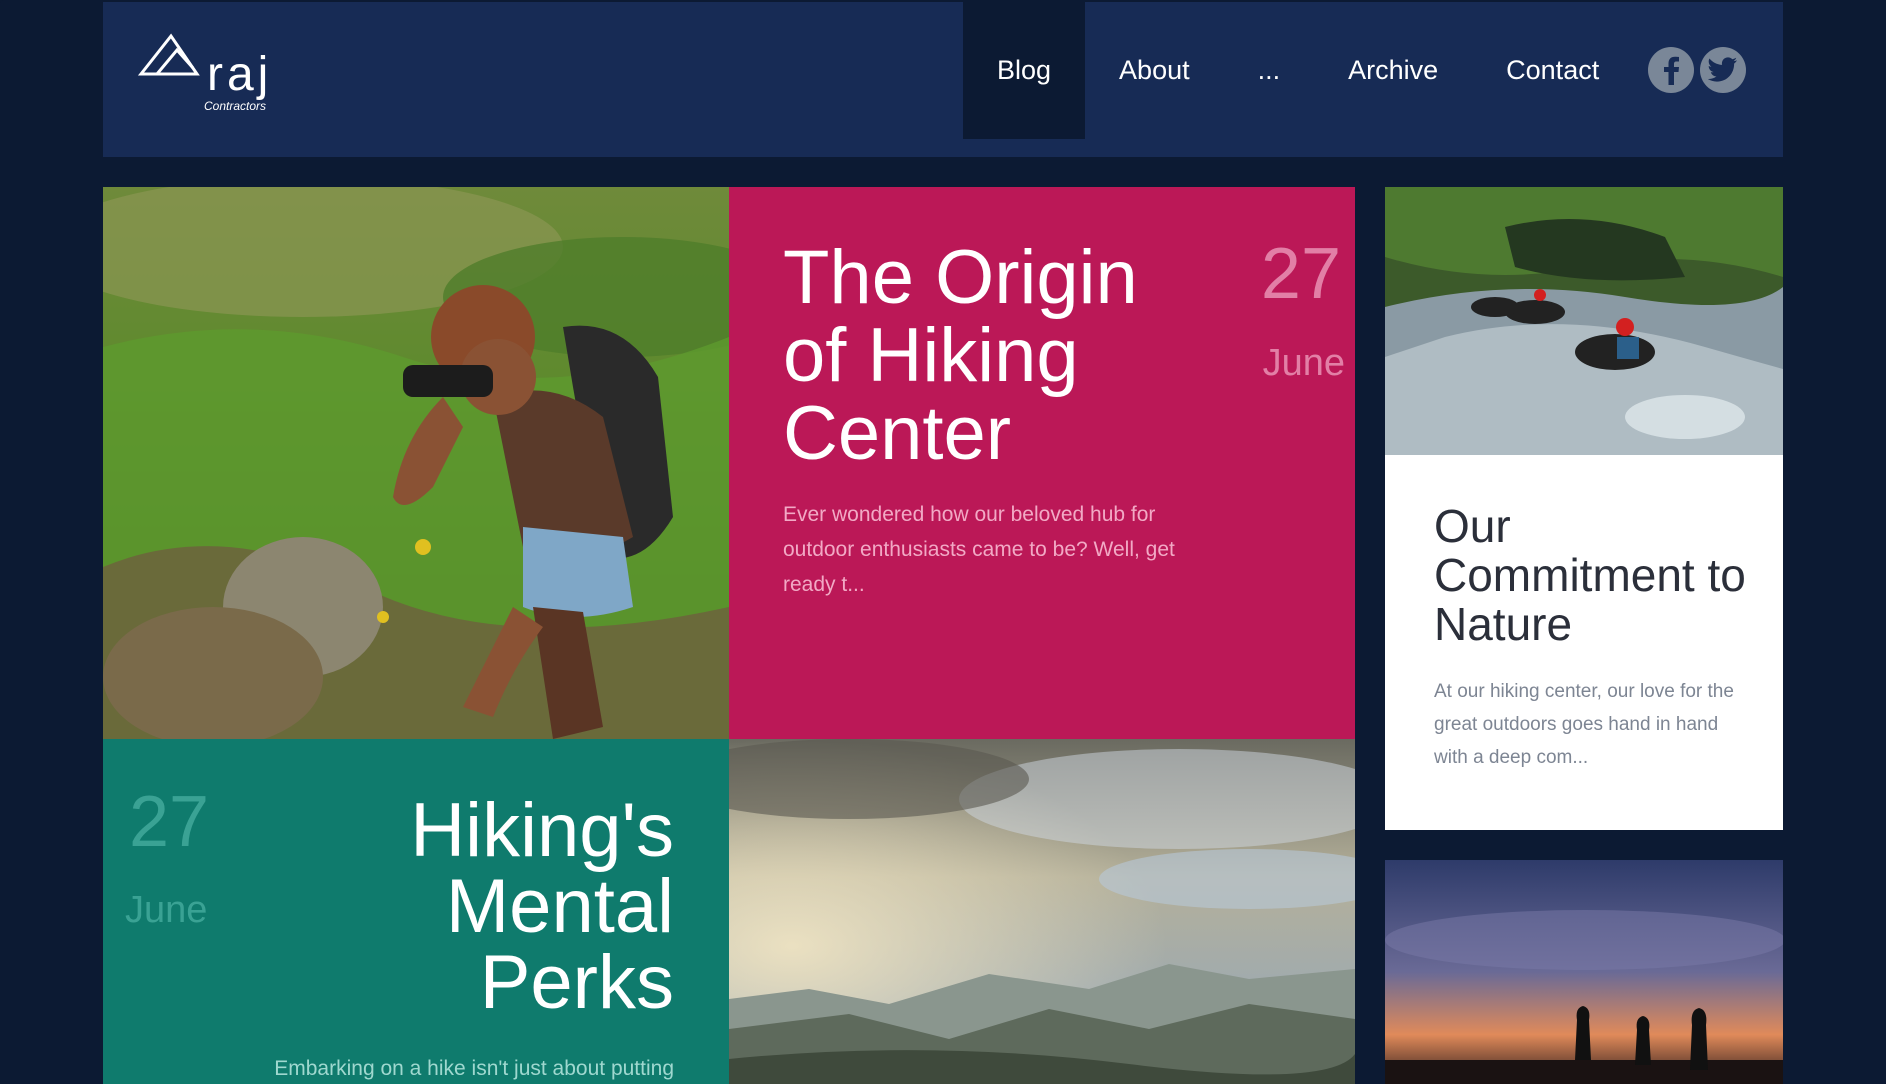 This screenshot has width=1886, height=1084. What do you see at coordinates (235, 106) in the screenshot?
I see `brand-tagline: Contractors` at bounding box center [235, 106].